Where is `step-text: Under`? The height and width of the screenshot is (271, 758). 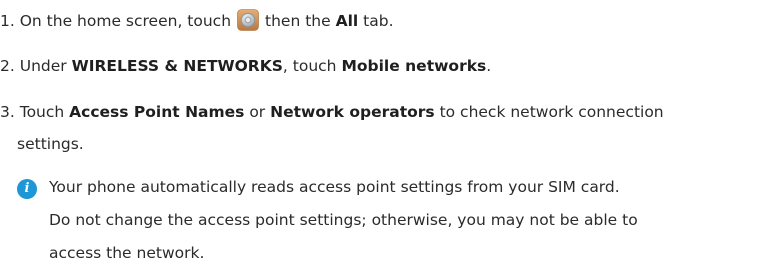 step-text: Under is located at coordinates (43, 66).